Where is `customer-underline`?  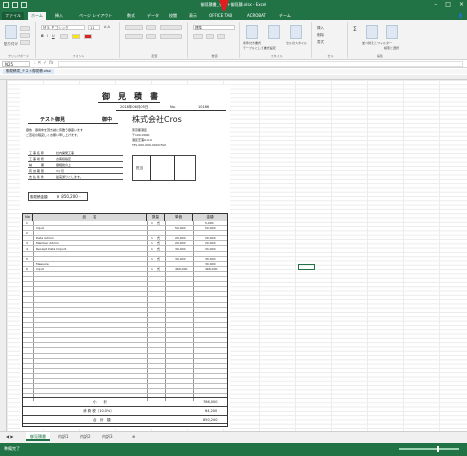
customer-underline is located at coordinates (73, 123).